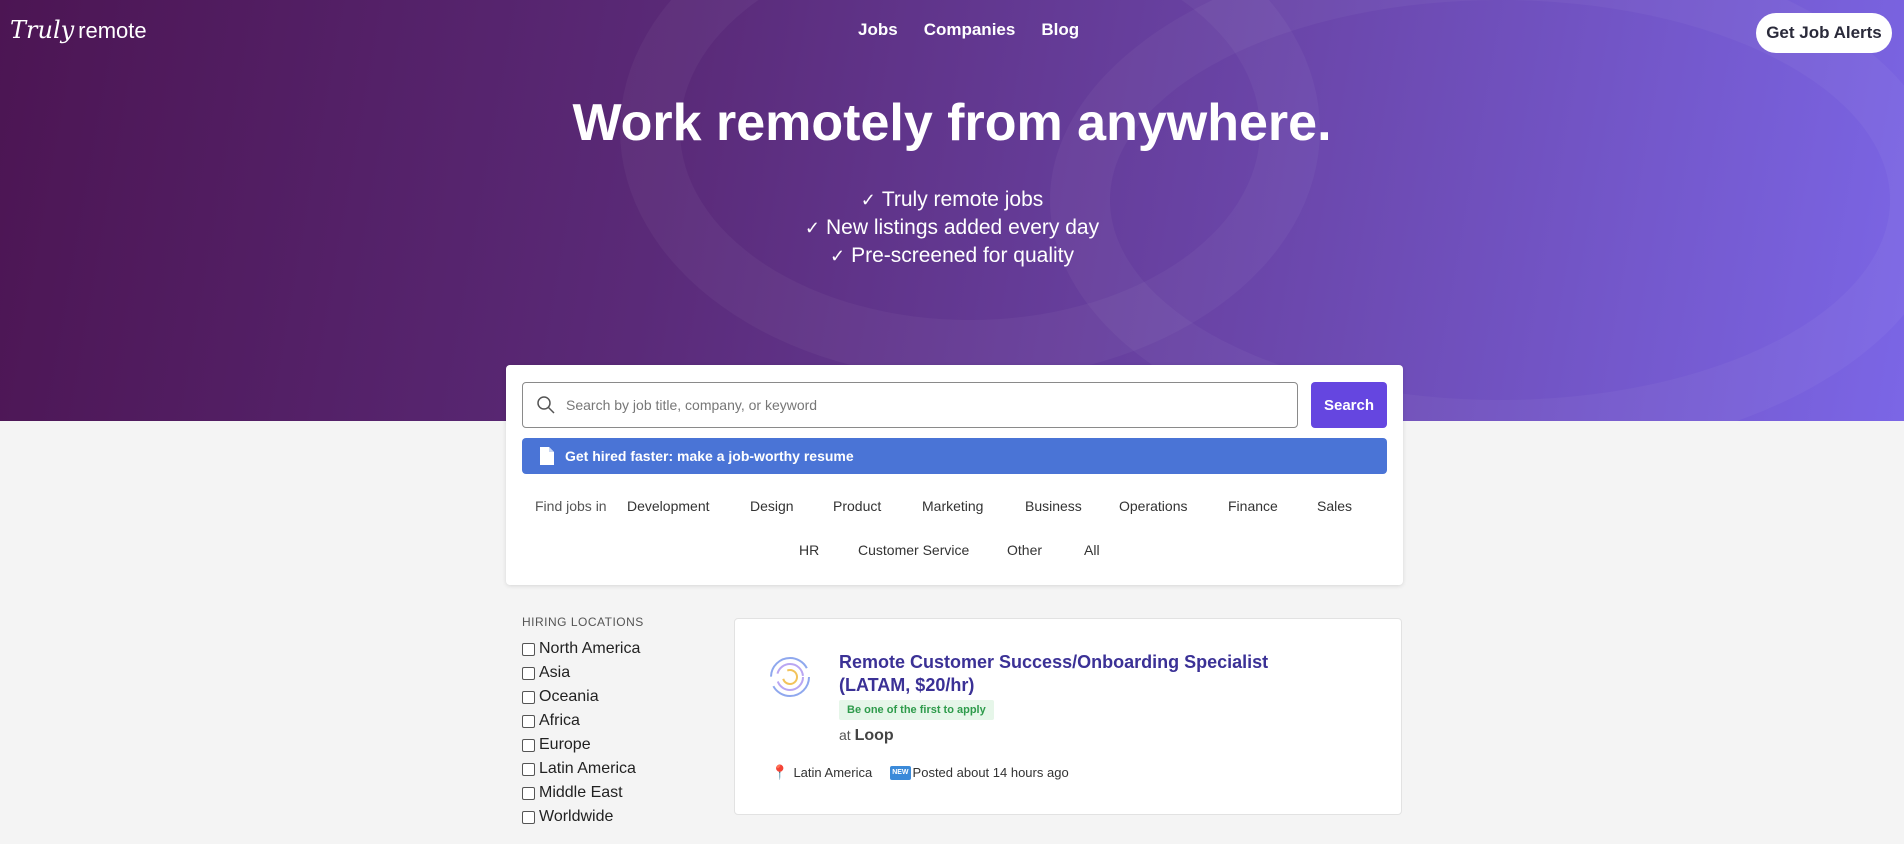  I want to click on company-line: at Loop, so click(866, 736).